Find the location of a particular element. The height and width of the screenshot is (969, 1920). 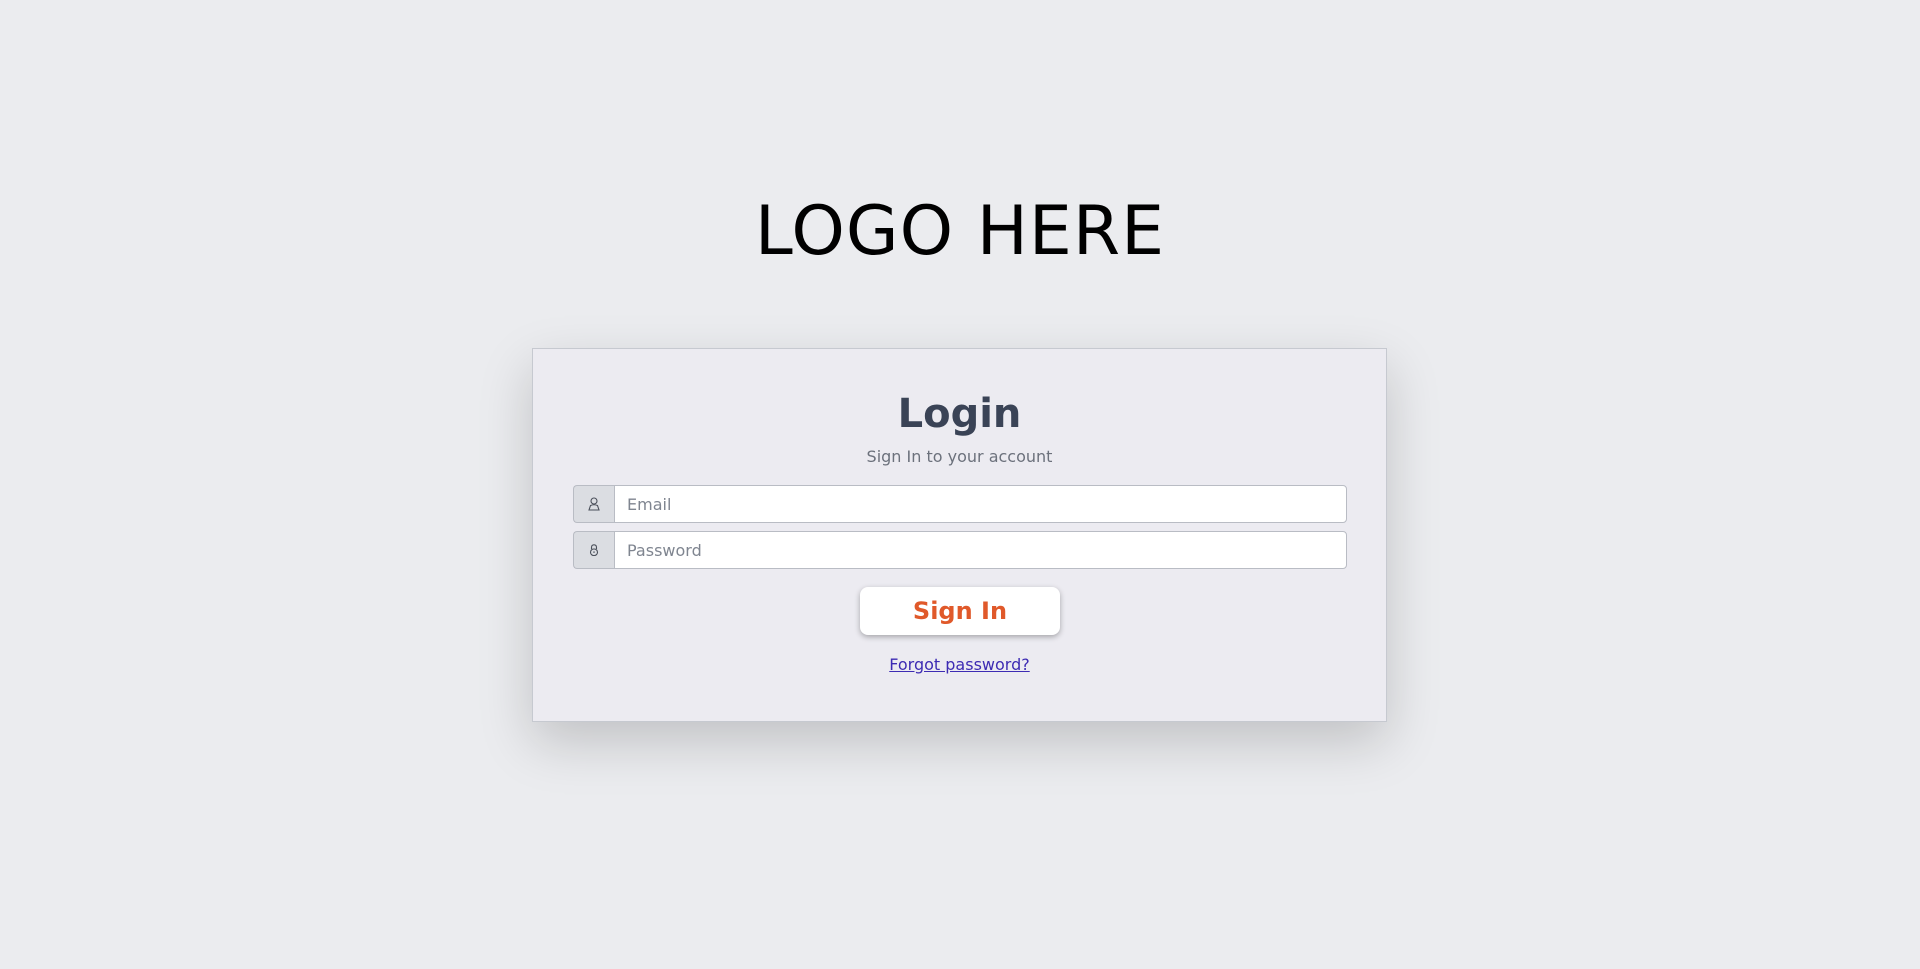

email-input-group is located at coordinates (960, 504).